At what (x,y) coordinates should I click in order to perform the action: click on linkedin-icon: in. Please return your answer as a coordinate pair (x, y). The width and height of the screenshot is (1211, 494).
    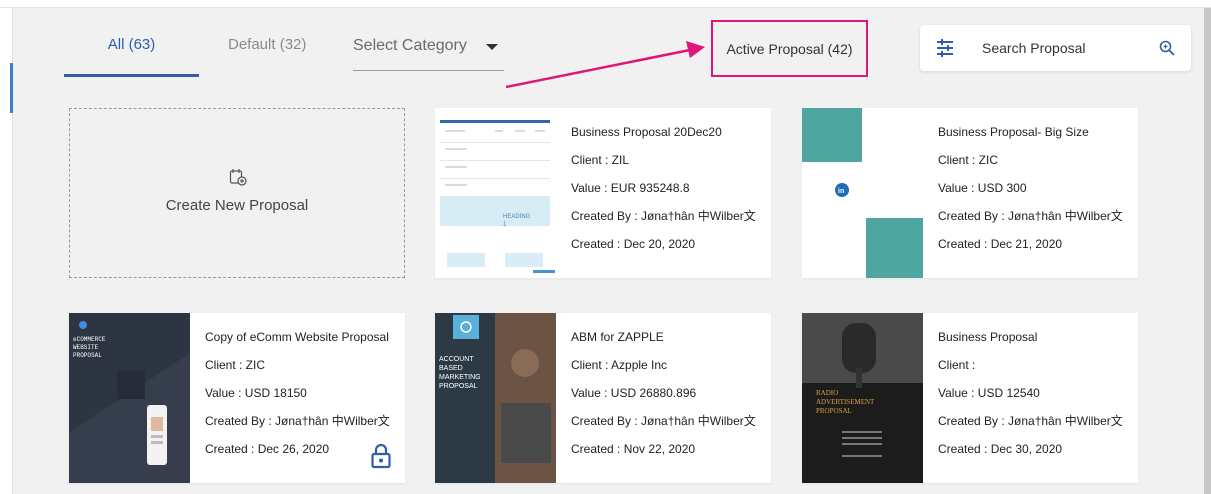
    Looking at the image, I should click on (841, 191).